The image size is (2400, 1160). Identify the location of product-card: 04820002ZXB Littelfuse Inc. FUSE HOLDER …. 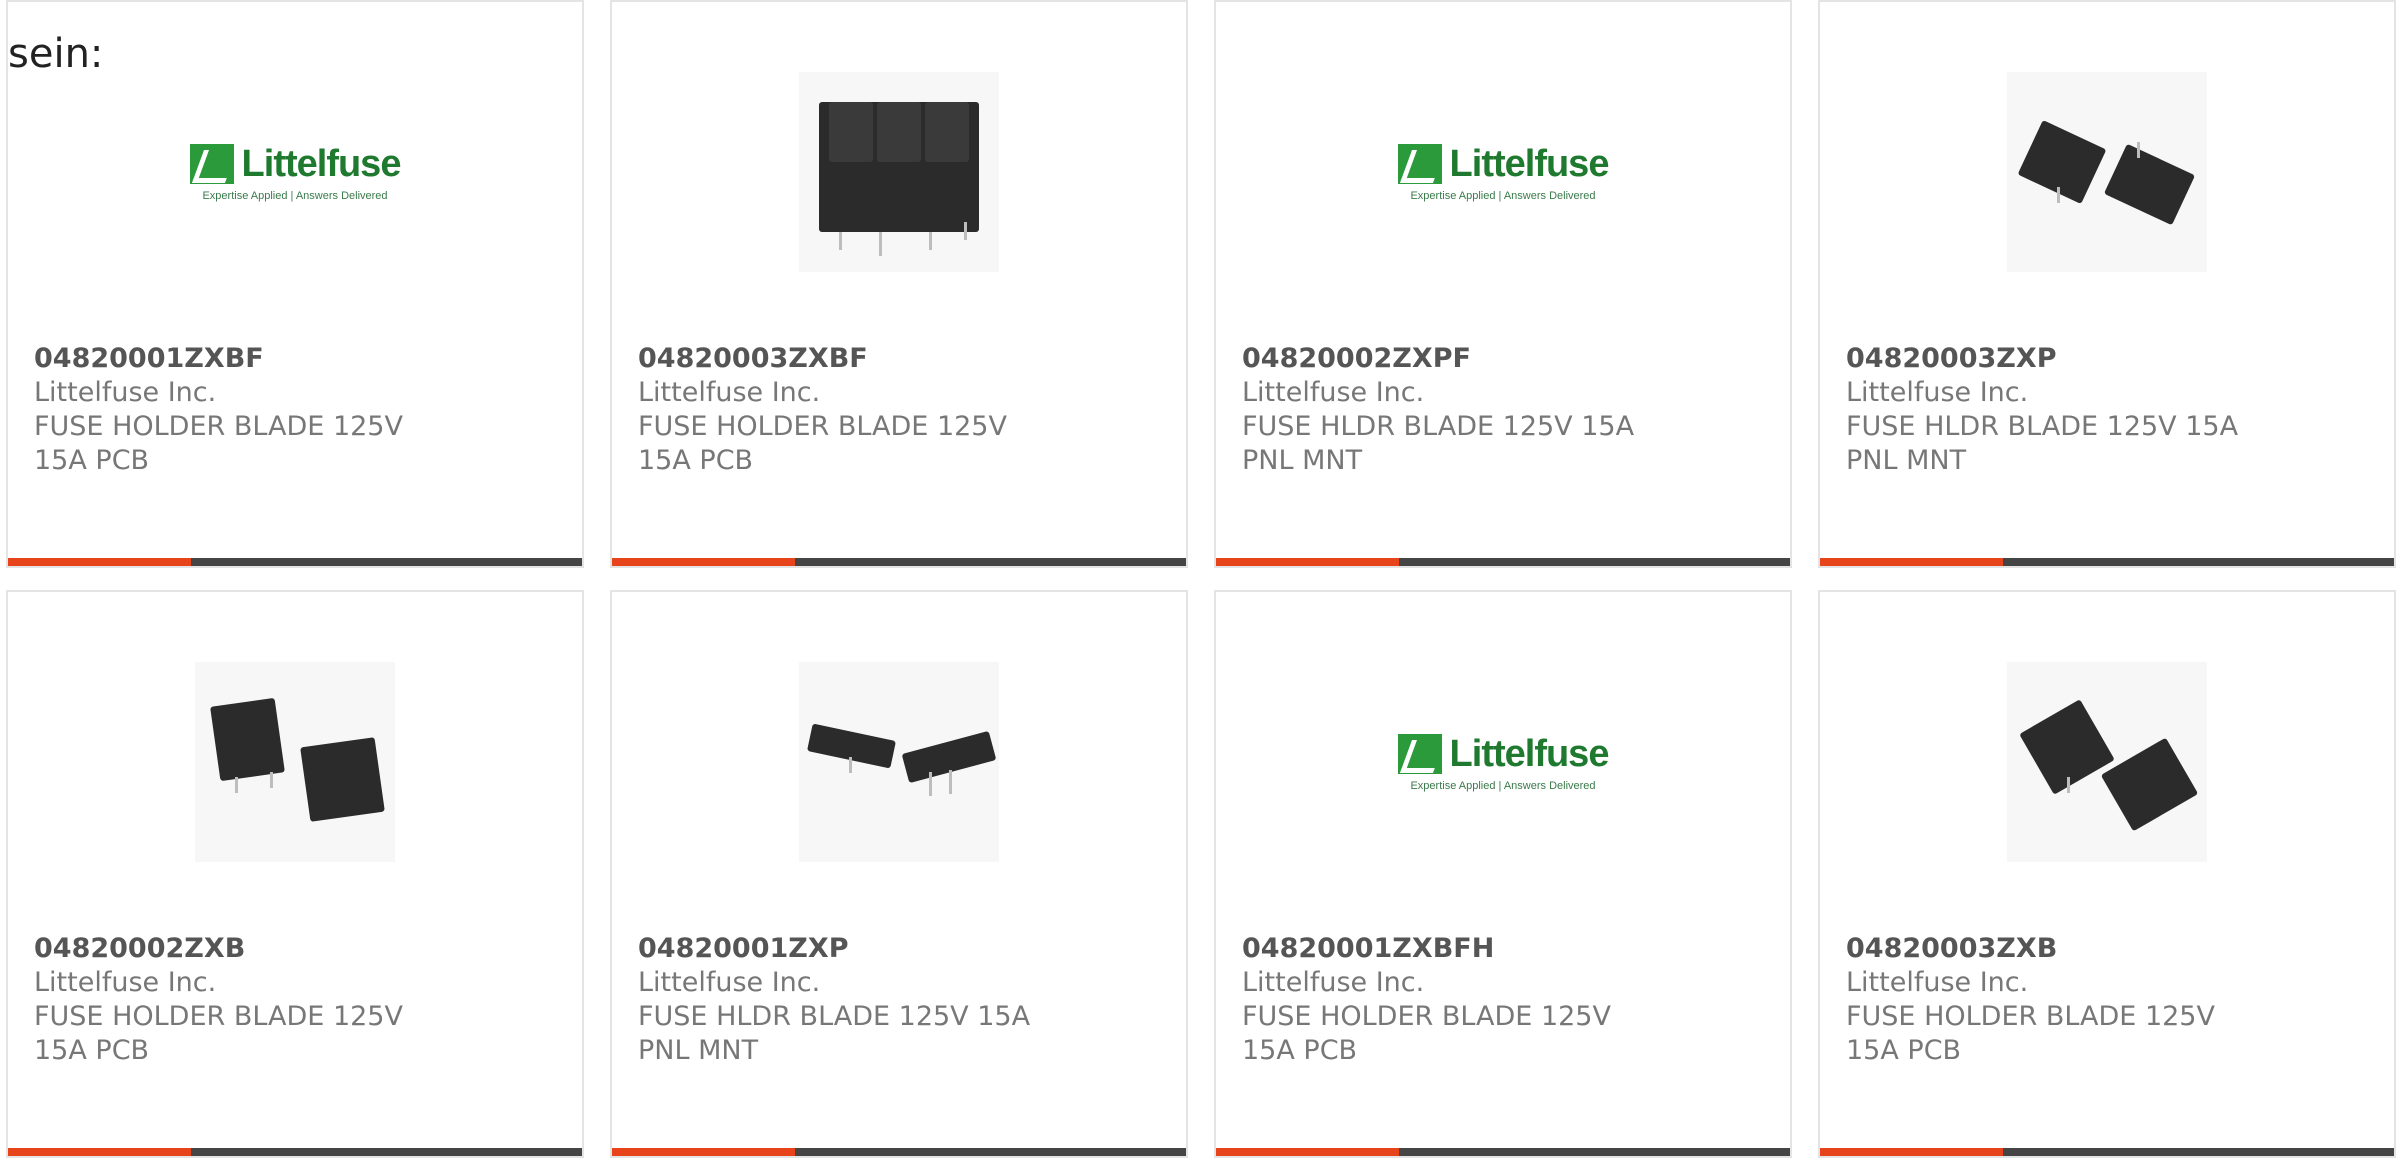
(295, 874).